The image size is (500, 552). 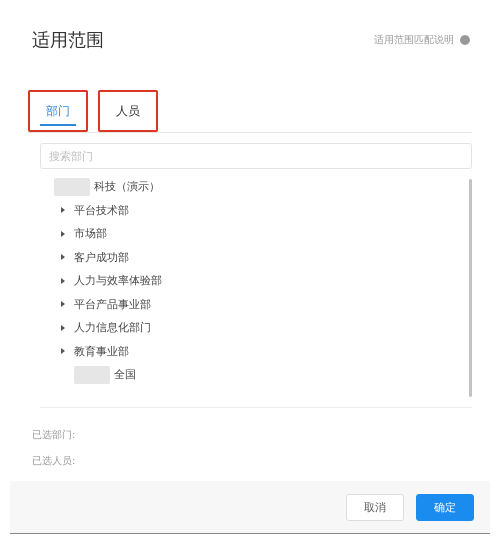 What do you see at coordinates (118, 280) in the screenshot?
I see `tree-item: 人力与效率体验部` at bounding box center [118, 280].